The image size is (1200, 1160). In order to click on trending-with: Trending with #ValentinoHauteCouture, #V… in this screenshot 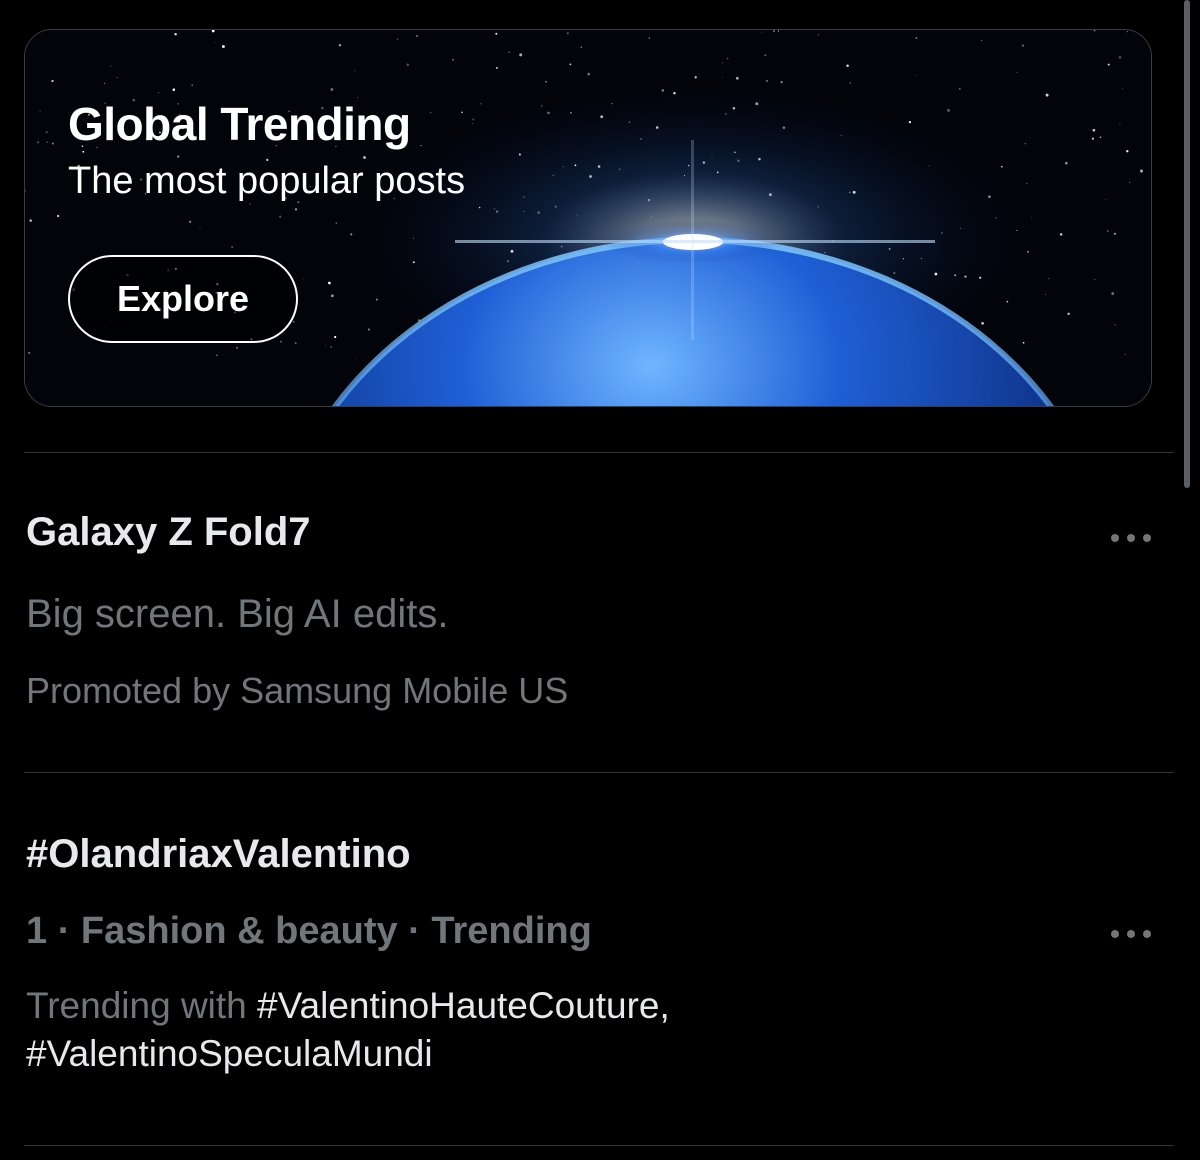, I will do `click(586, 1030)`.